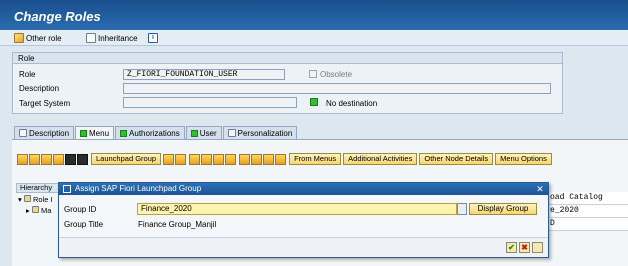  What do you see at coordinates (462, 209) in the screenshot?
I see `value-help-icon` at bounding box center [462, 209].